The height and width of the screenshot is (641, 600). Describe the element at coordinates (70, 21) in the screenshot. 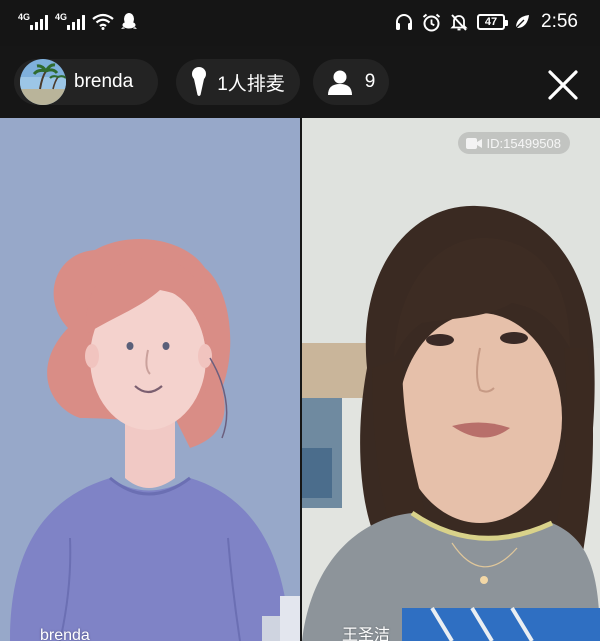

I see `signal-icon-2: 4G` at that location.